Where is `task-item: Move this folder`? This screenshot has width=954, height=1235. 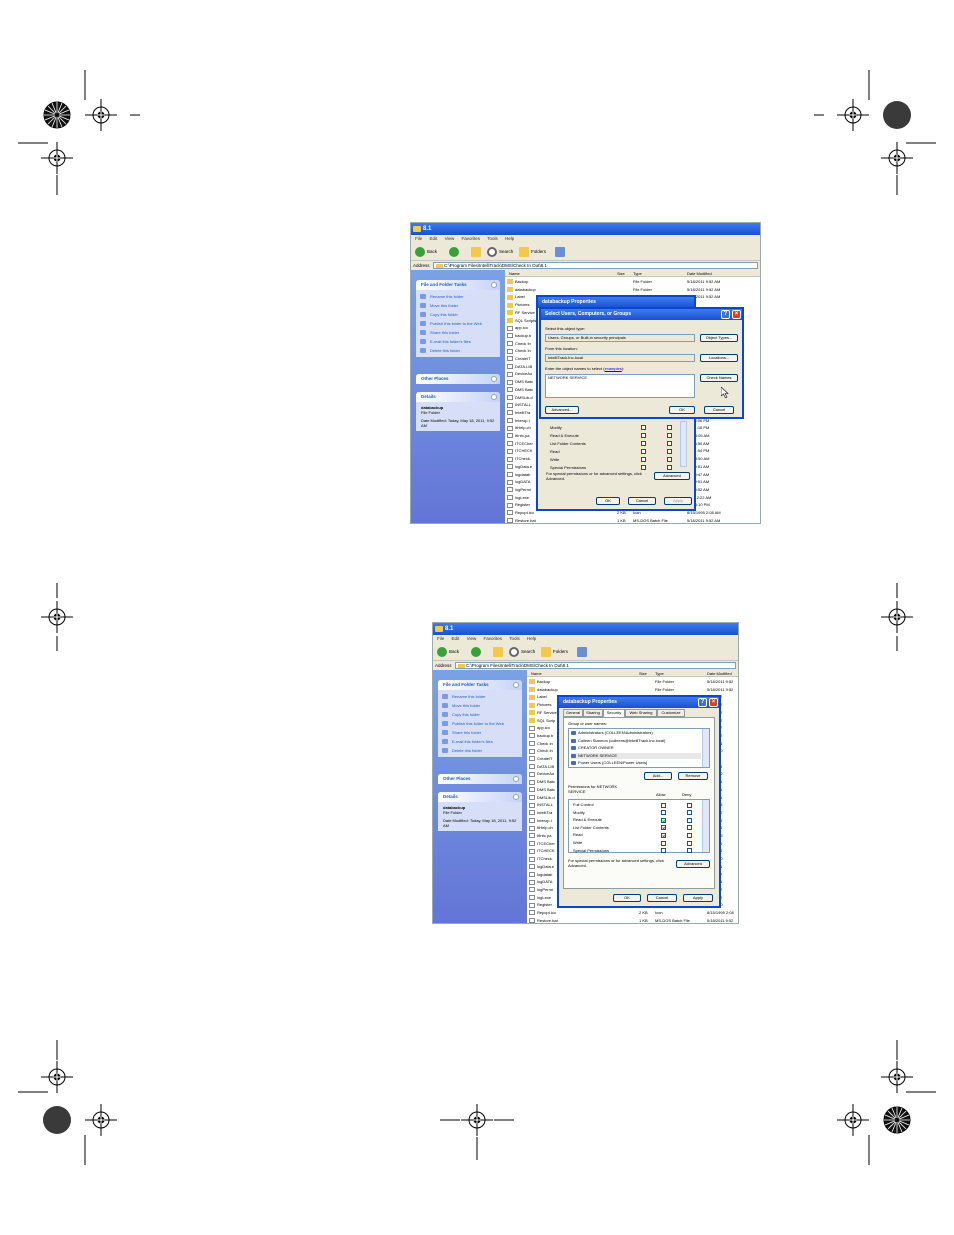 task-item: Move this folder is located at coordinates (480, 705).